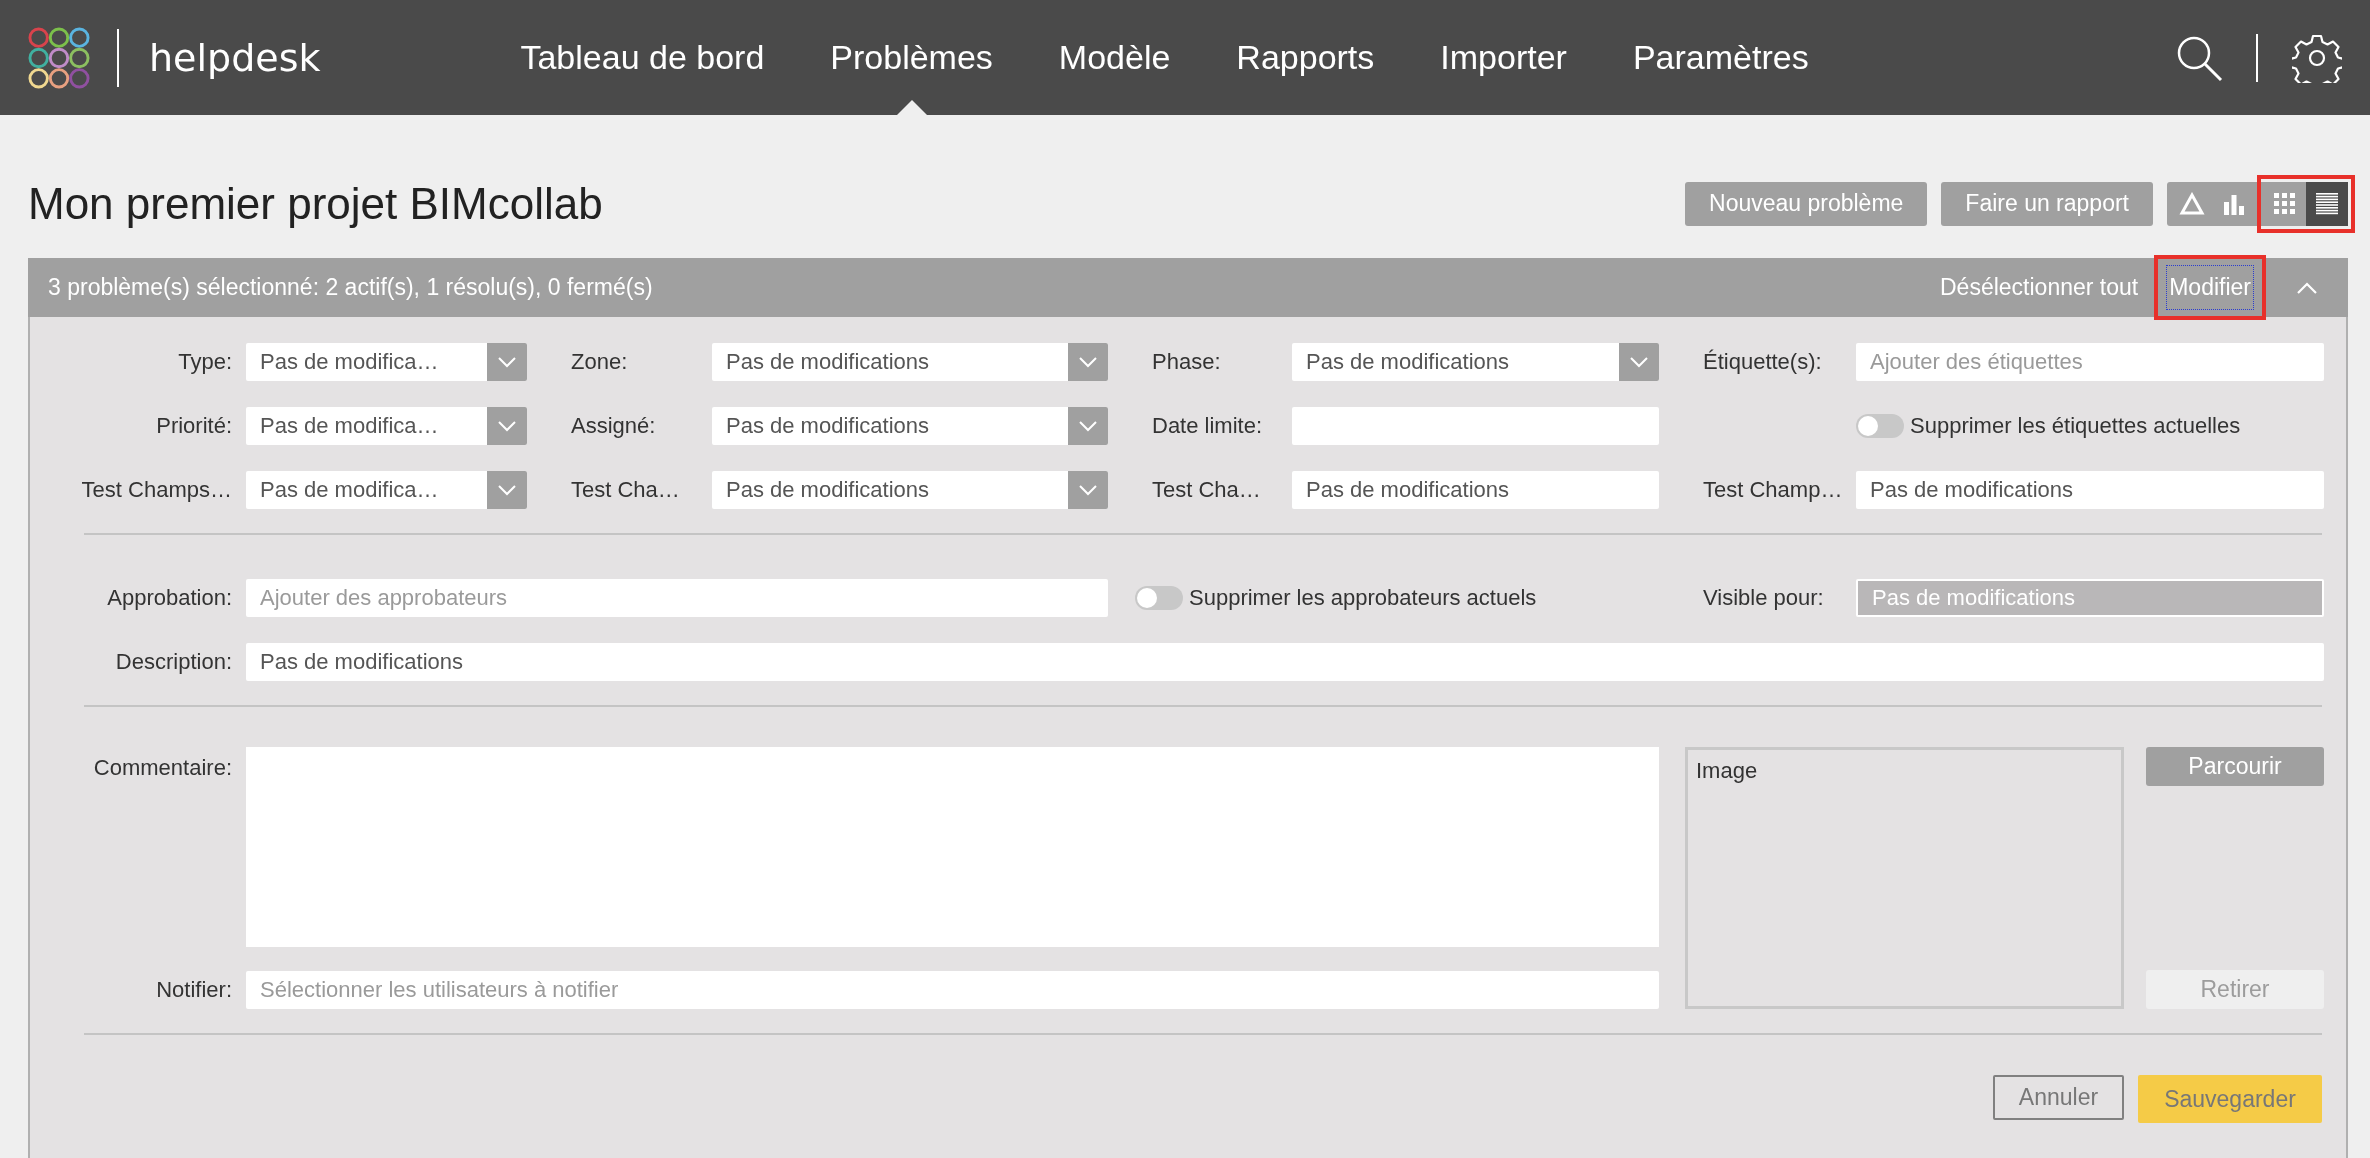 Image resolution: width=2370 pixels, height=1158 pixels. What do you see at coordinates (2317, 57) in the screenshot?
I see `settings-icon` at bounding box center [2317, 57].